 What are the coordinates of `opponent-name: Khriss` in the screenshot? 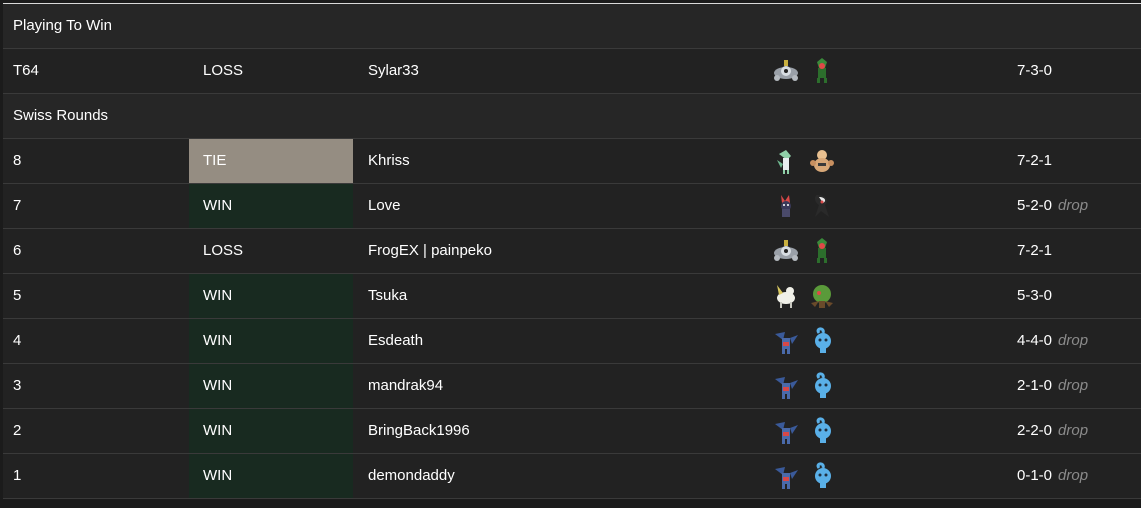 It's located at (389, 161).